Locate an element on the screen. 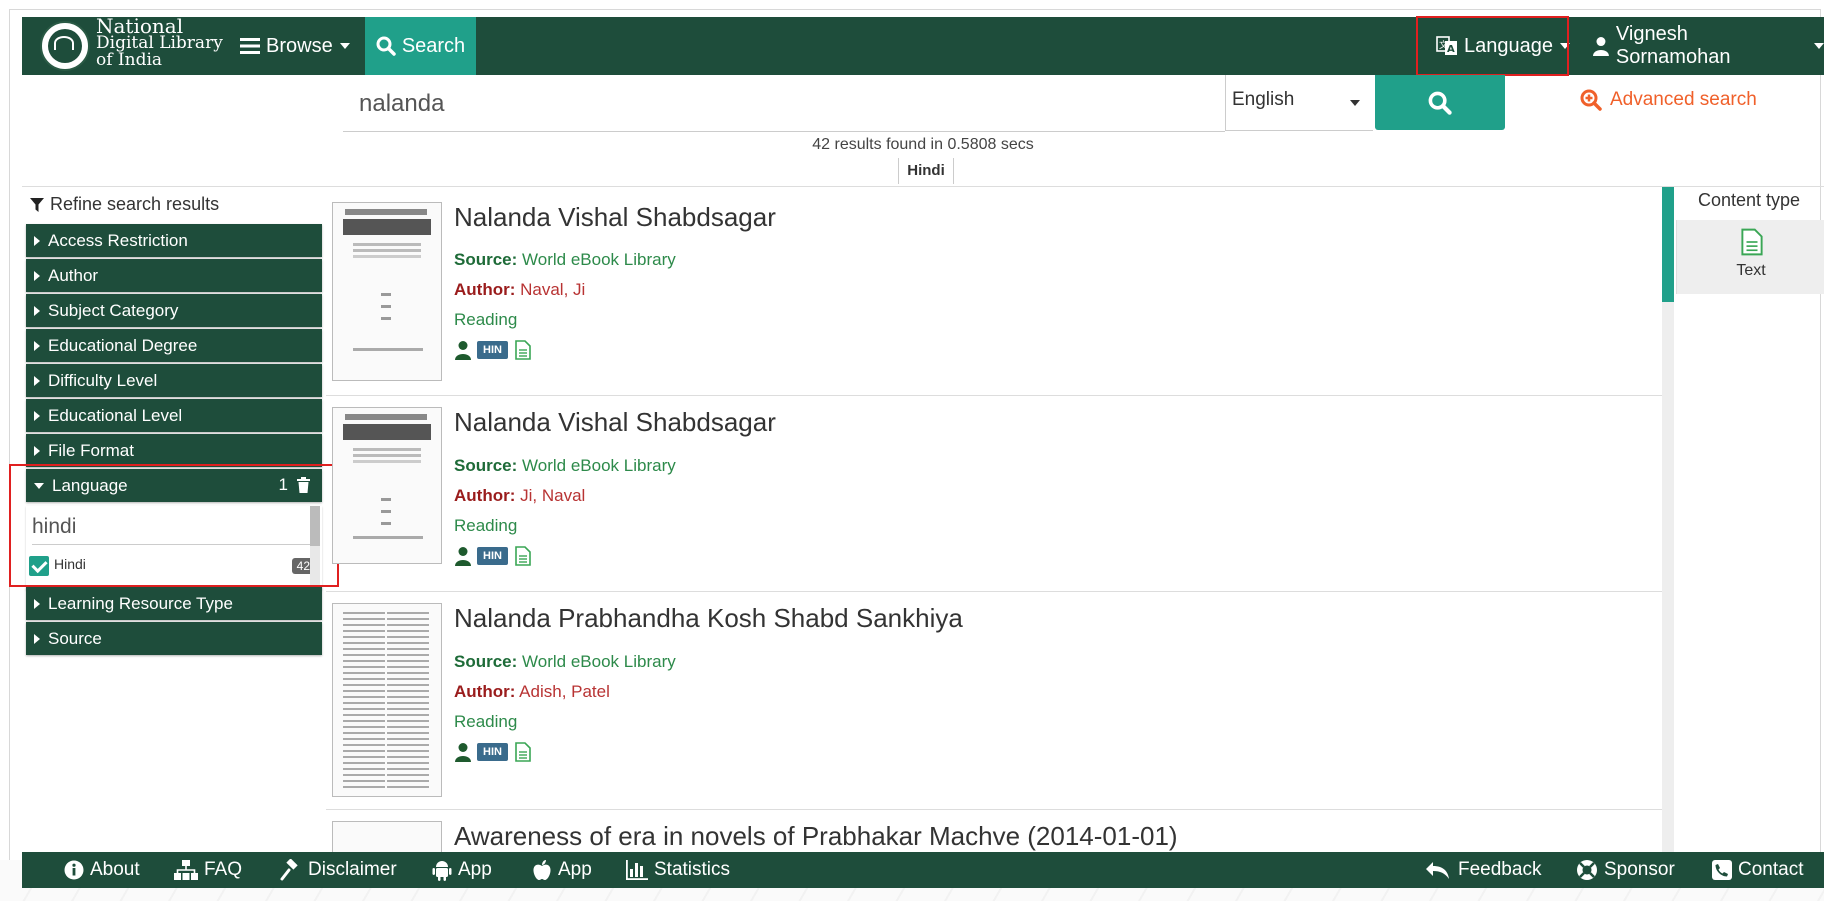 This screenshot has width=1824, height=901. android-icon is located at coordinates (442, 871).